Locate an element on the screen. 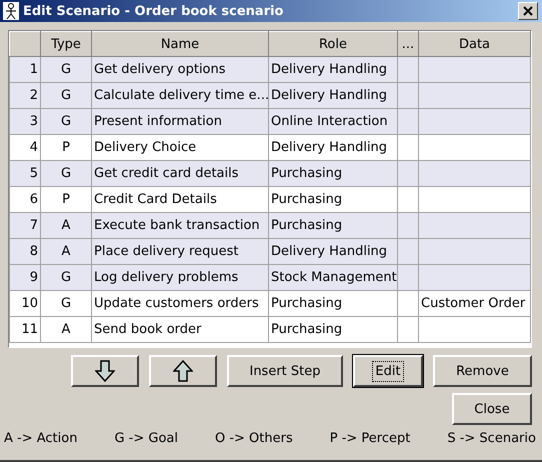 The height and width of the screenshot is (462, 542). move-down-button is located at coordinates (105, 371).